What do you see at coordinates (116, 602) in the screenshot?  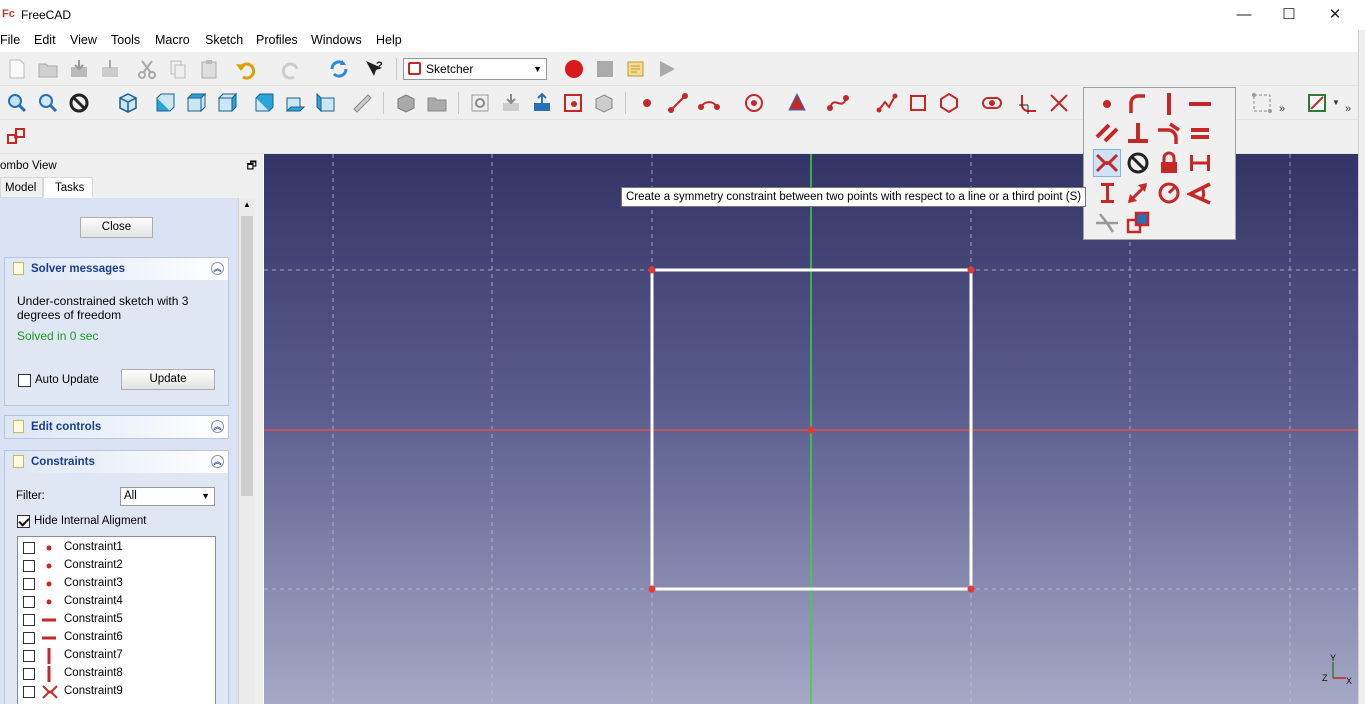 I see `list-item: Constraint4` at bounding box center [116, 602].